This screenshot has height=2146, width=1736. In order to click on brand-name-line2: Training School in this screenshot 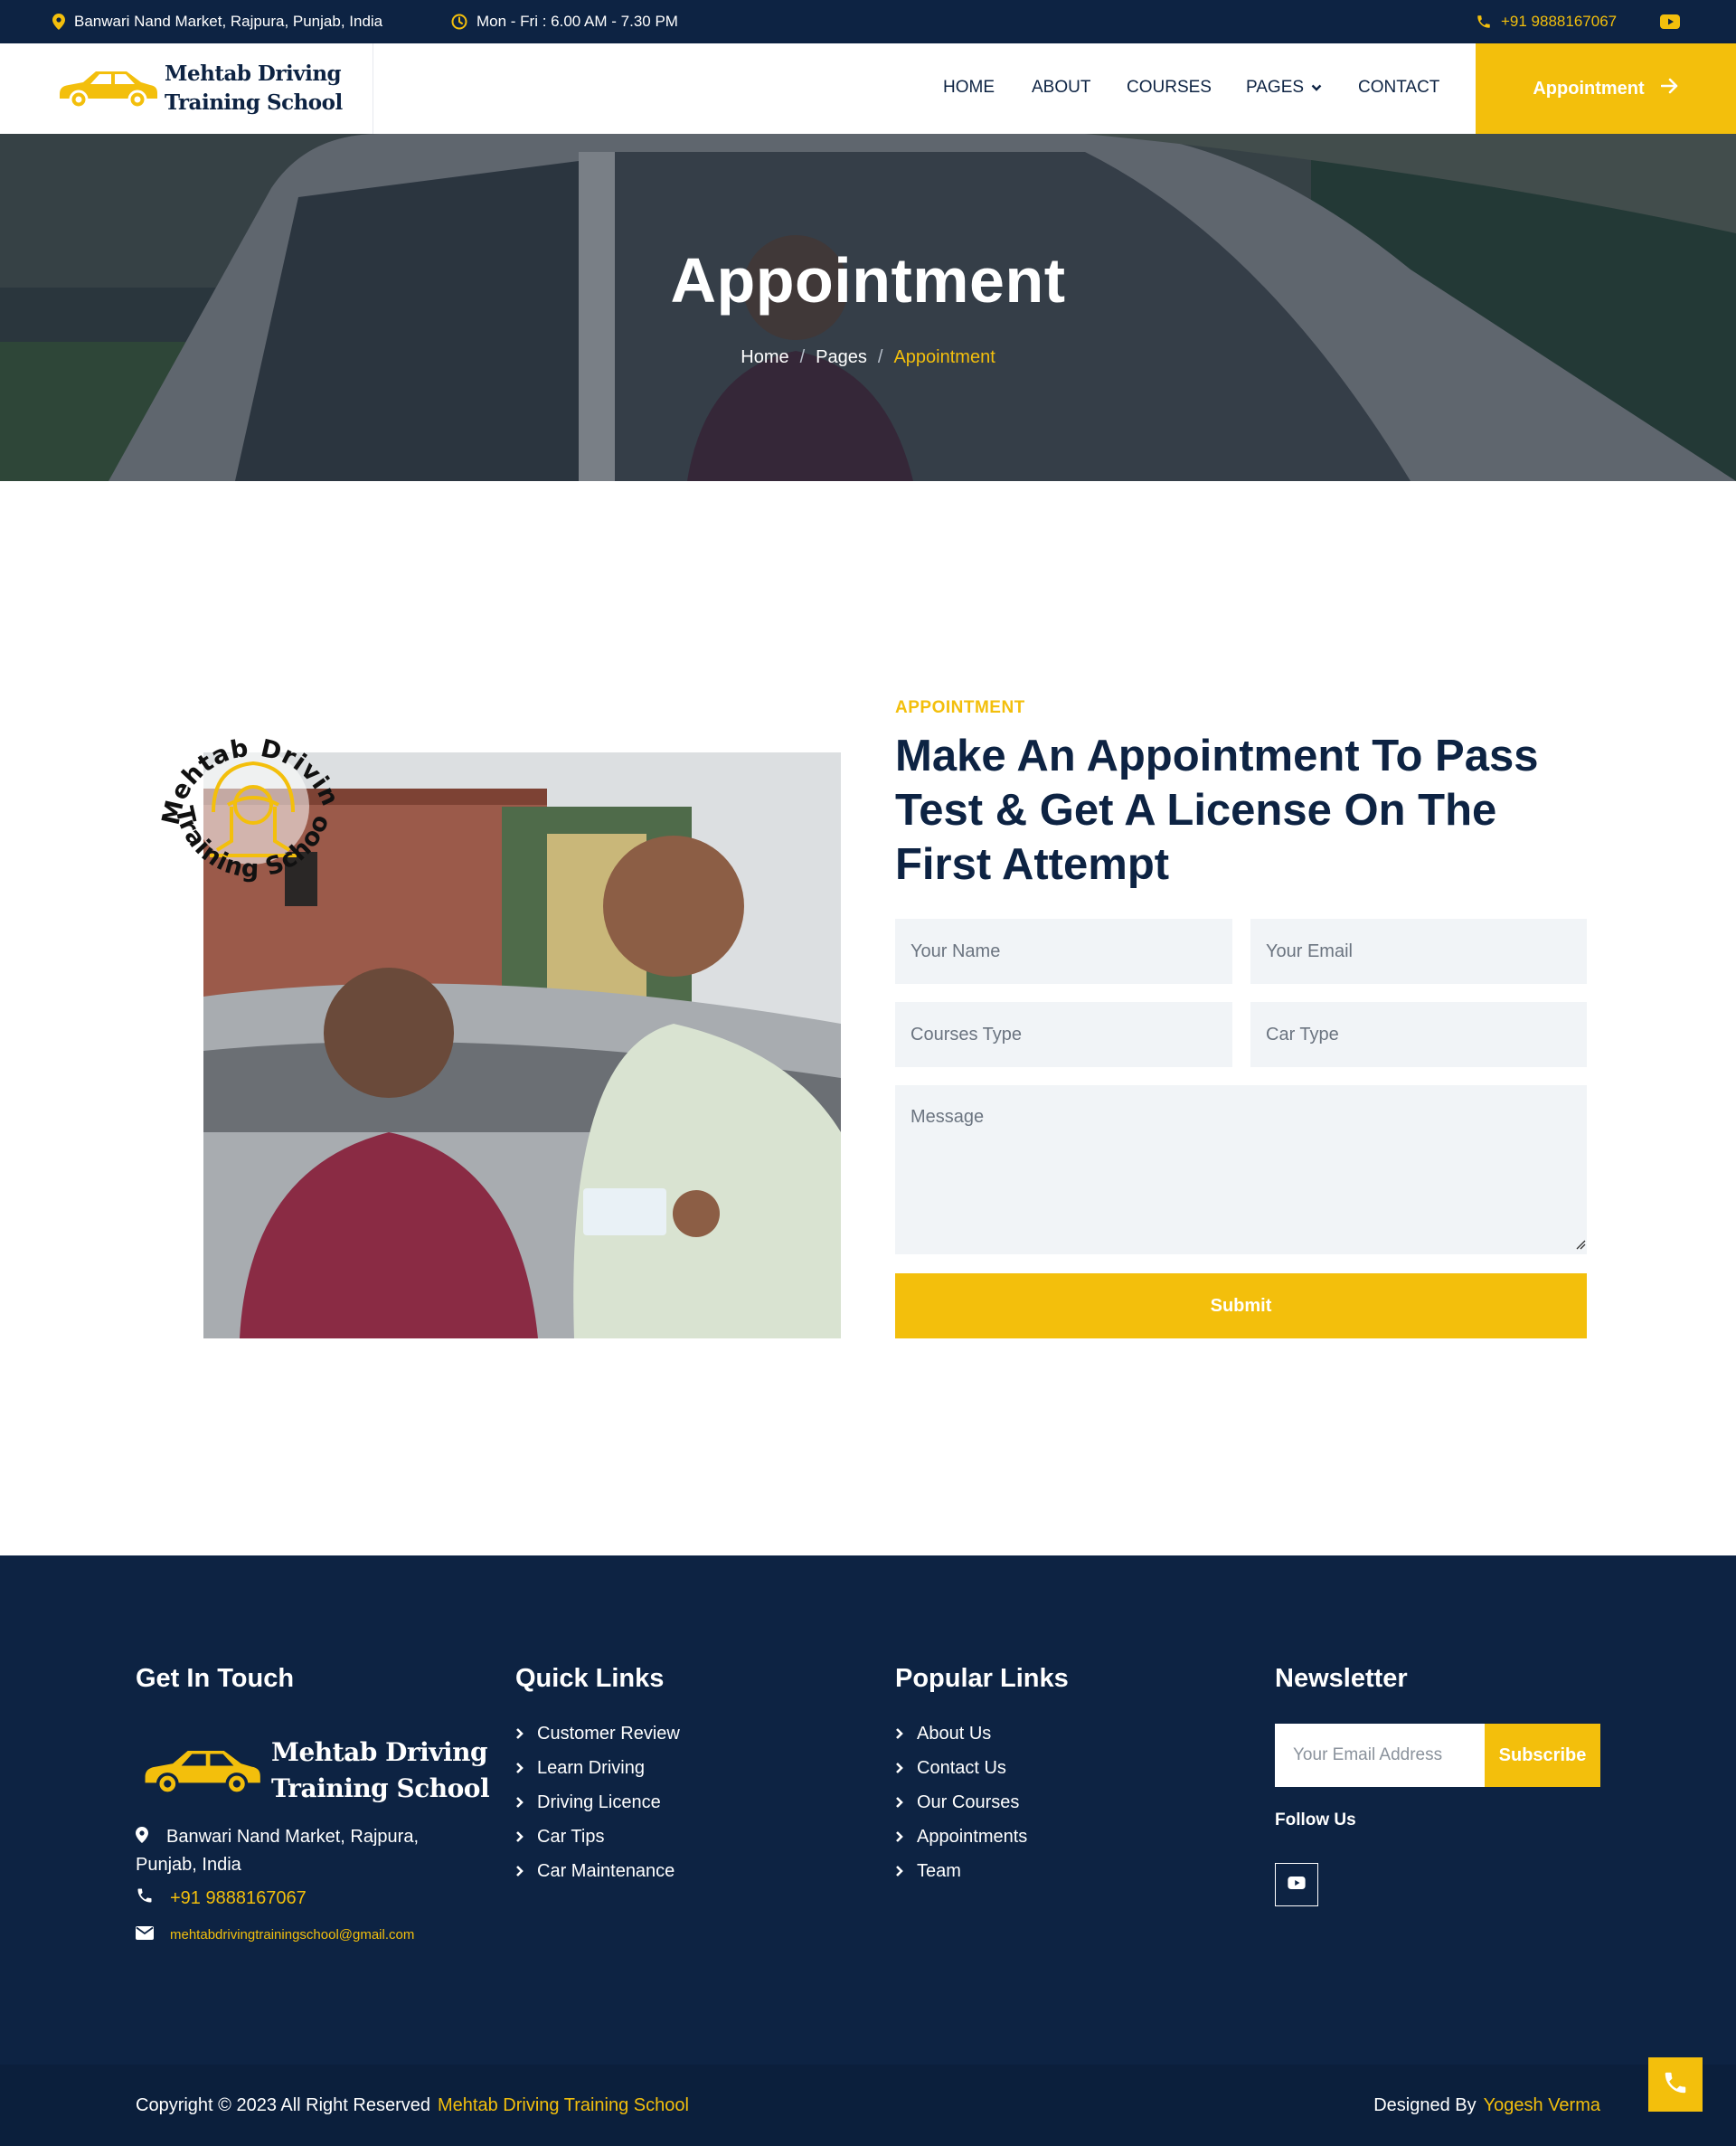, I will do `click(254, 102)`.